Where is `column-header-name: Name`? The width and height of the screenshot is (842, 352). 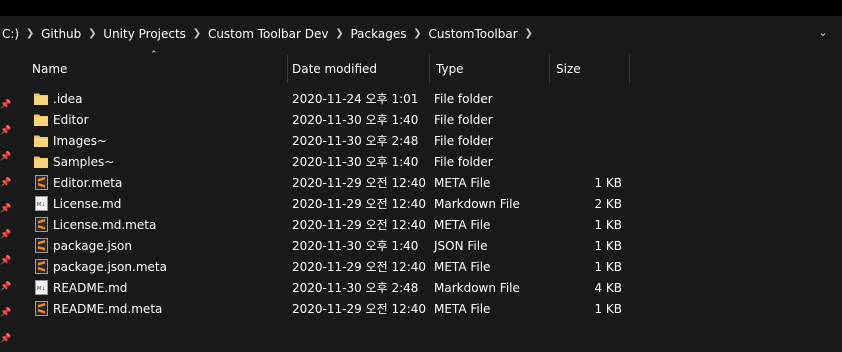
column-header-name: Name is located at coordinates (154, 69).